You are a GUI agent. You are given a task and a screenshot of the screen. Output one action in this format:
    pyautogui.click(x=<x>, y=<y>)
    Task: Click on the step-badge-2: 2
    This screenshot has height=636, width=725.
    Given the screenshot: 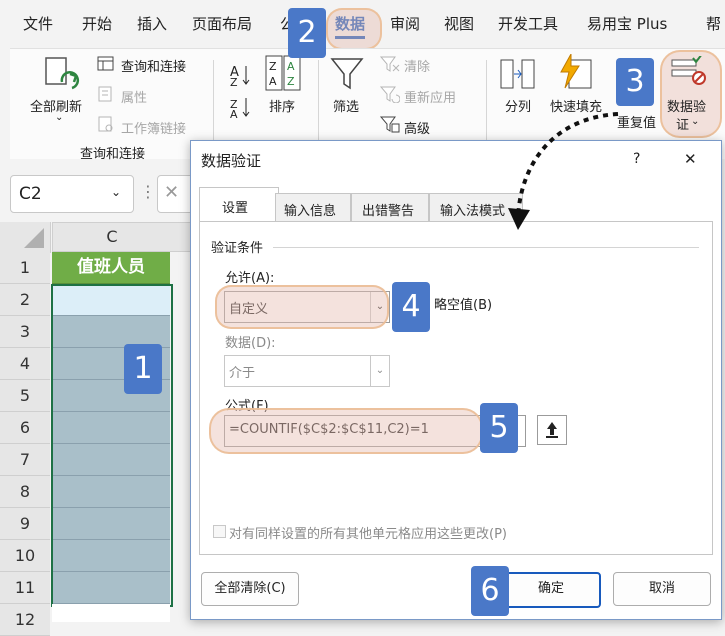 What is the action you would take?
    pyautogui.click(x=307, y=33)
    